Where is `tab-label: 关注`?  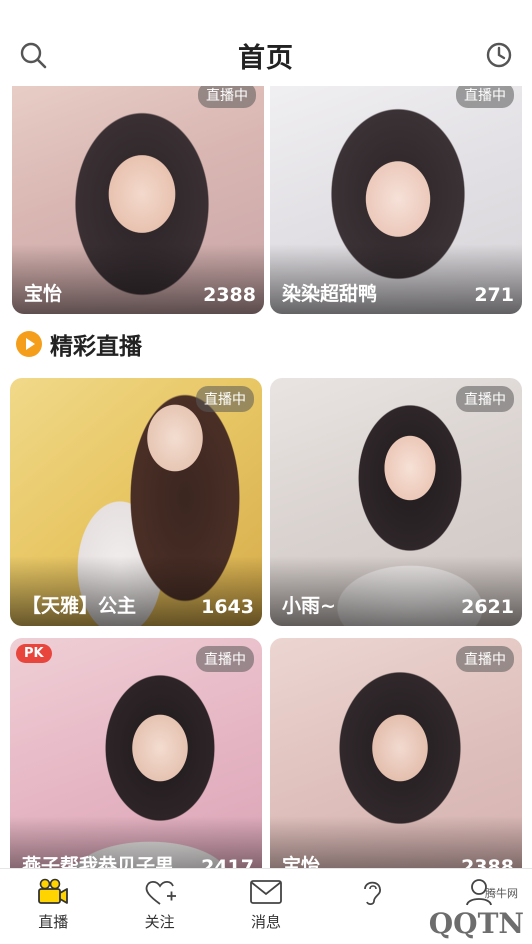
tab-label: 关注 is located at coordinates (159, 922).